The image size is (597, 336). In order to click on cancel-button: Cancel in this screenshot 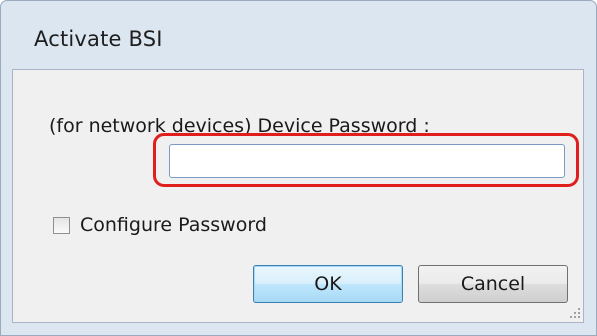, I will do `click(493, 284)`.